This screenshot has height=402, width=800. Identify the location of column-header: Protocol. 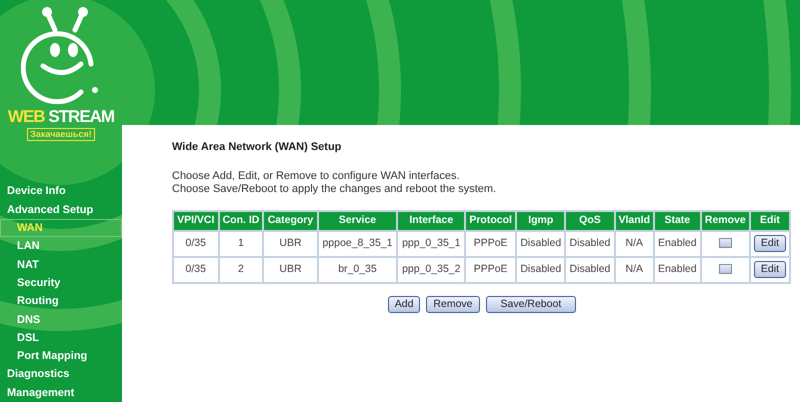
(491, 221).